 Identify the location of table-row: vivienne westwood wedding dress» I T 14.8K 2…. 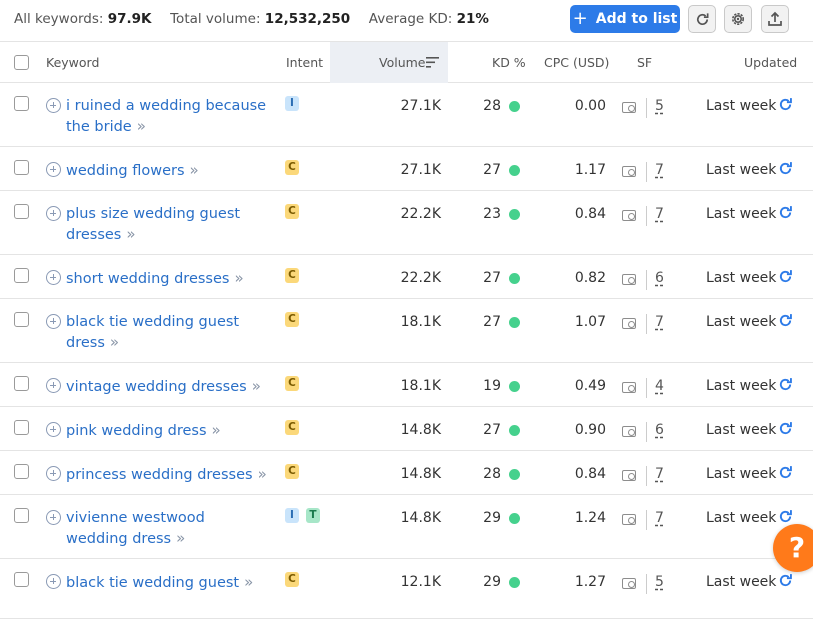
(406, 527).